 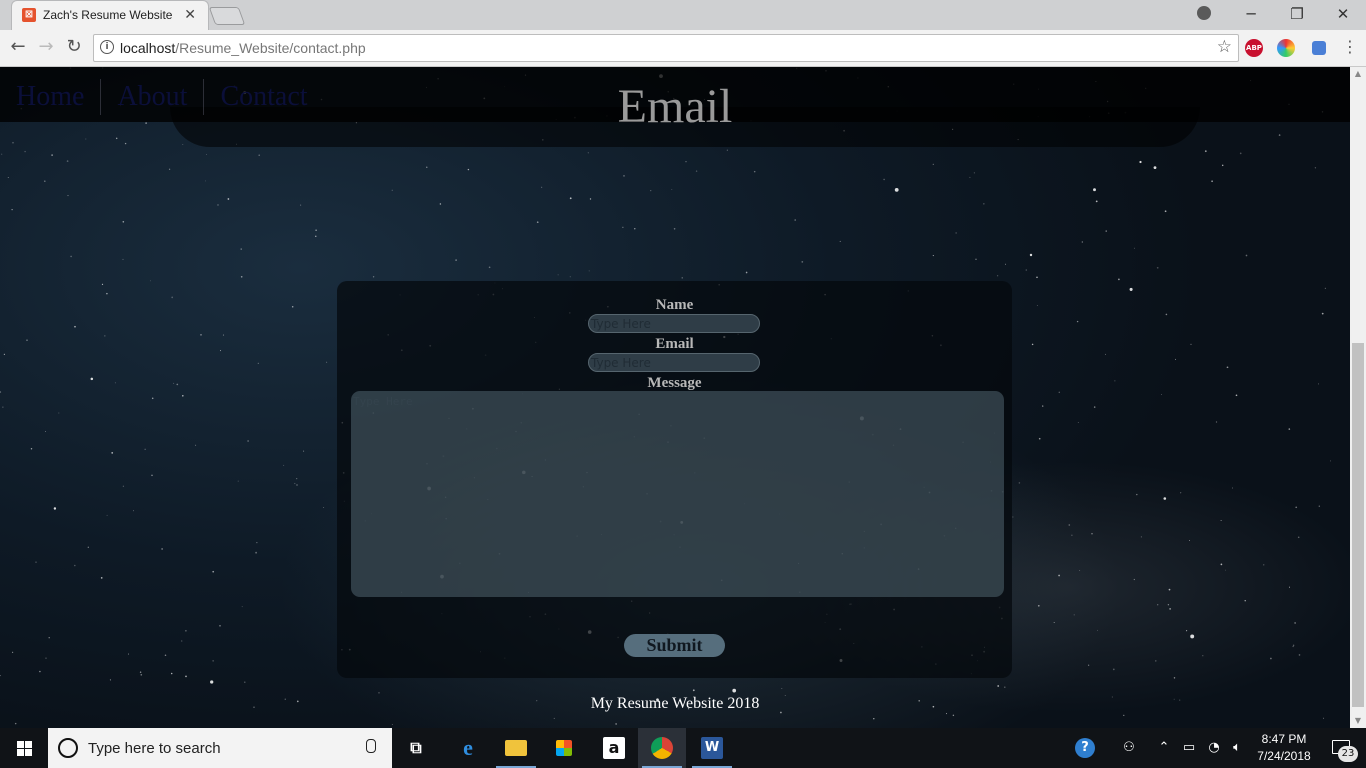 What do you see at coordinates (1164, 748) in the screenshot?
I see `show-hidden-icons-chevron-icon: ⌃` at bounding box center [1164, 748].